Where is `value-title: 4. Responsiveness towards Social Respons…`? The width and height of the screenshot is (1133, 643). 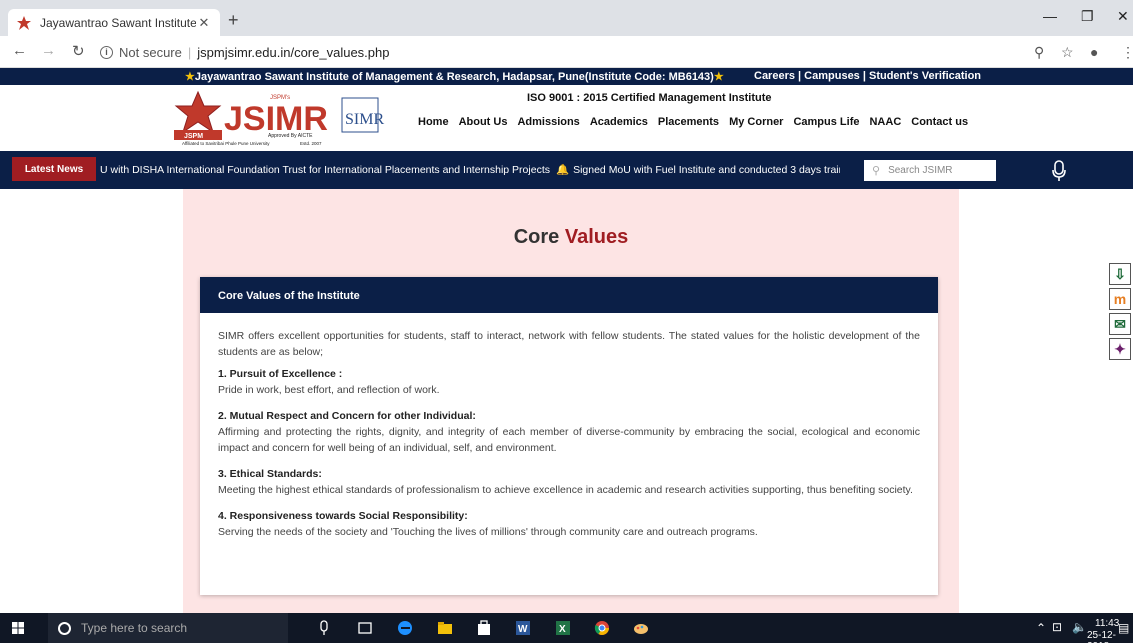 value-title: 4. Responsiveness towards Social Respons… is located at coordinates (343, 516).